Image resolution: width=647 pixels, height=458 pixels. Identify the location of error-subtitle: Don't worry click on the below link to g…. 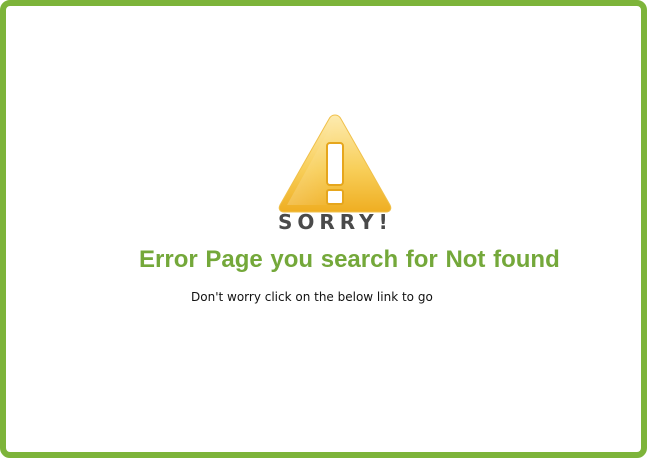
(312, 297).